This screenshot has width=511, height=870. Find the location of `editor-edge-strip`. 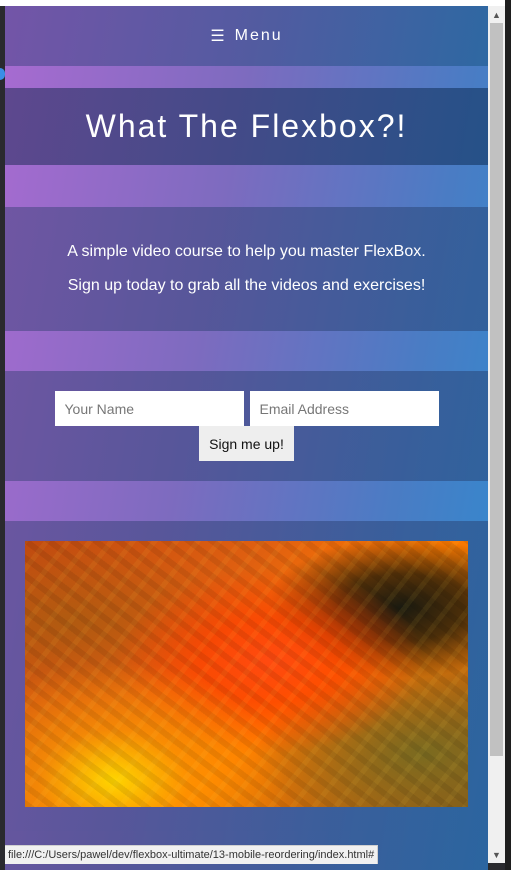

editor-edge-strip is located at coordinates (508, 435).